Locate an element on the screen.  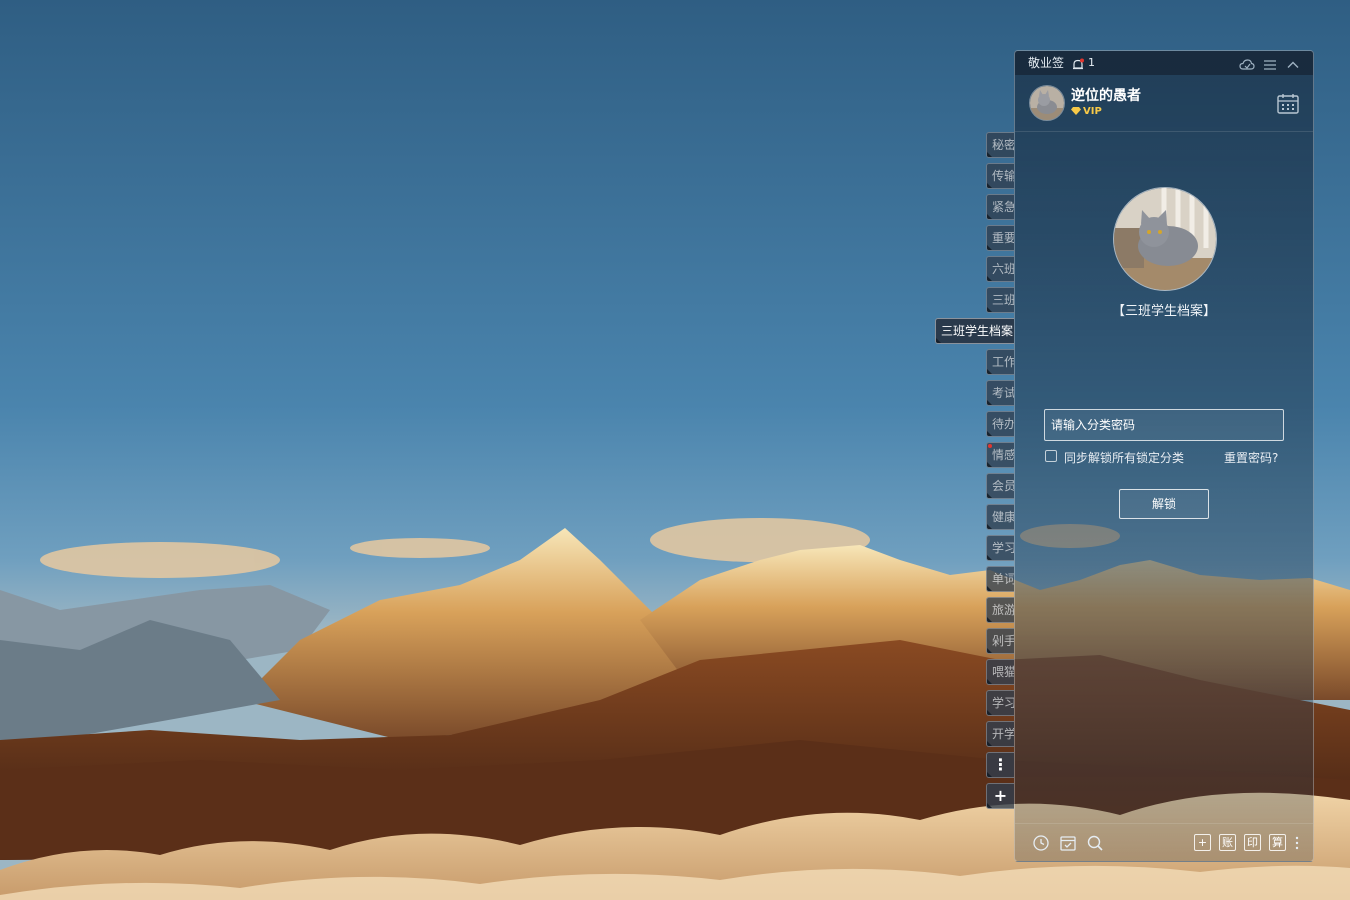
vip-badge: VIP is located at coordinates (1086, 111).